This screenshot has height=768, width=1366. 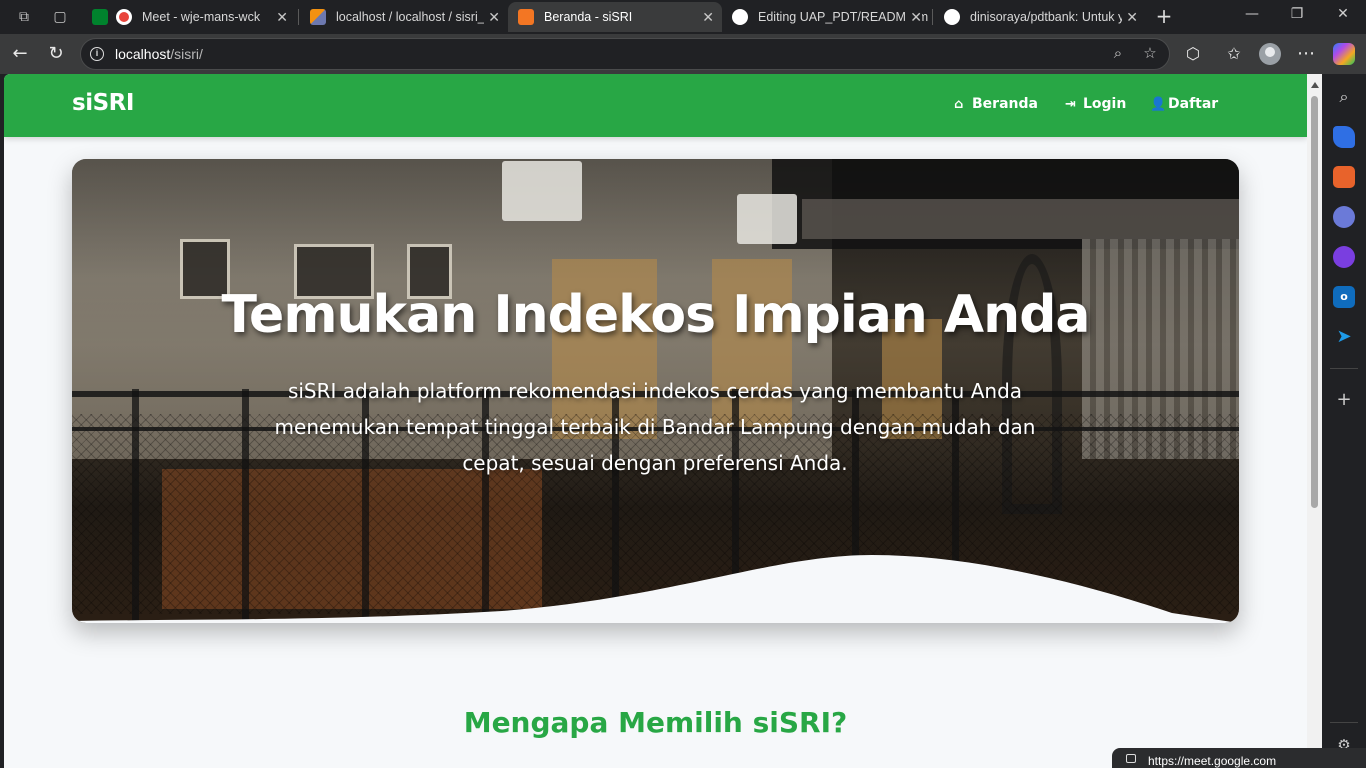 What do you see at coordinates (201, 17) in the screenshot?
I see `tab-label: Meet - wje-mans-wck` at bounding box center [201, 17].